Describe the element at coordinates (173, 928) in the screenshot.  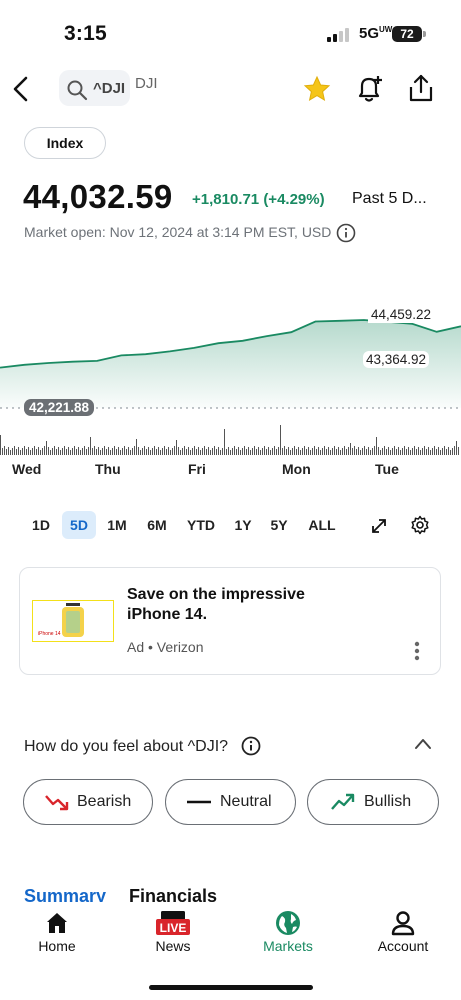
I see `nav-news: LIVE News` at that location.